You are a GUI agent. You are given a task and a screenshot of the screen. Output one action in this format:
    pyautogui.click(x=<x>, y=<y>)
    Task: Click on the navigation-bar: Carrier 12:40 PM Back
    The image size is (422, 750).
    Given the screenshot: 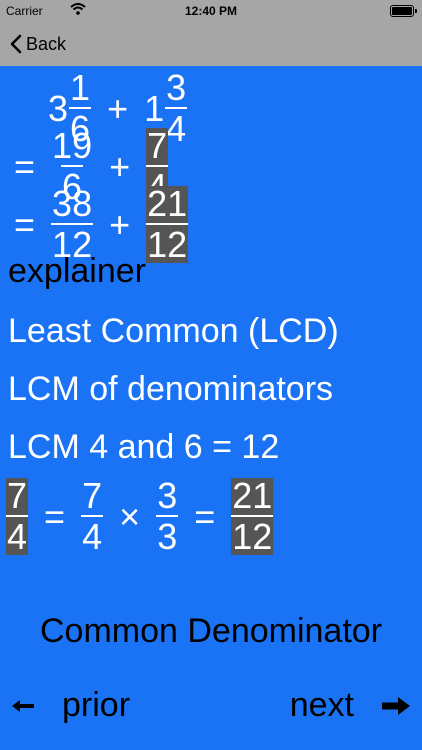 What is the action you would take?
    pyautogui.click(x=211, y=33)
    